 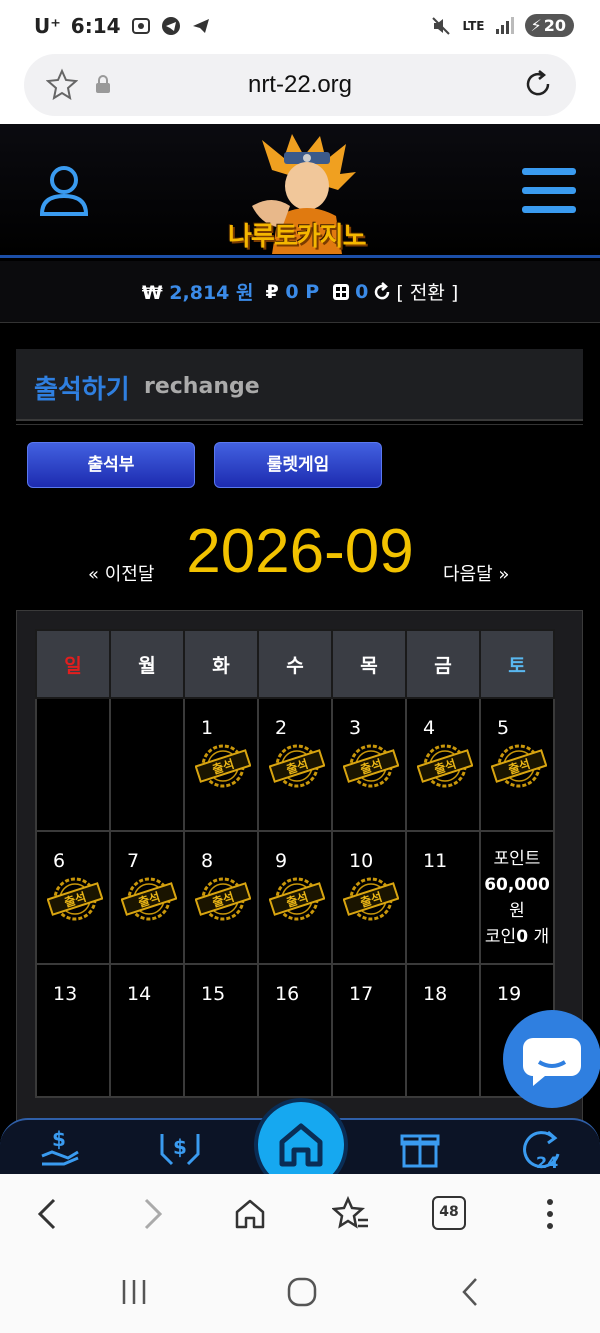 What do you see at coordinates (221, 764) in the screenshot?
I see `calendar-day-cell: 1 출석` at bounding box center [221, 764].